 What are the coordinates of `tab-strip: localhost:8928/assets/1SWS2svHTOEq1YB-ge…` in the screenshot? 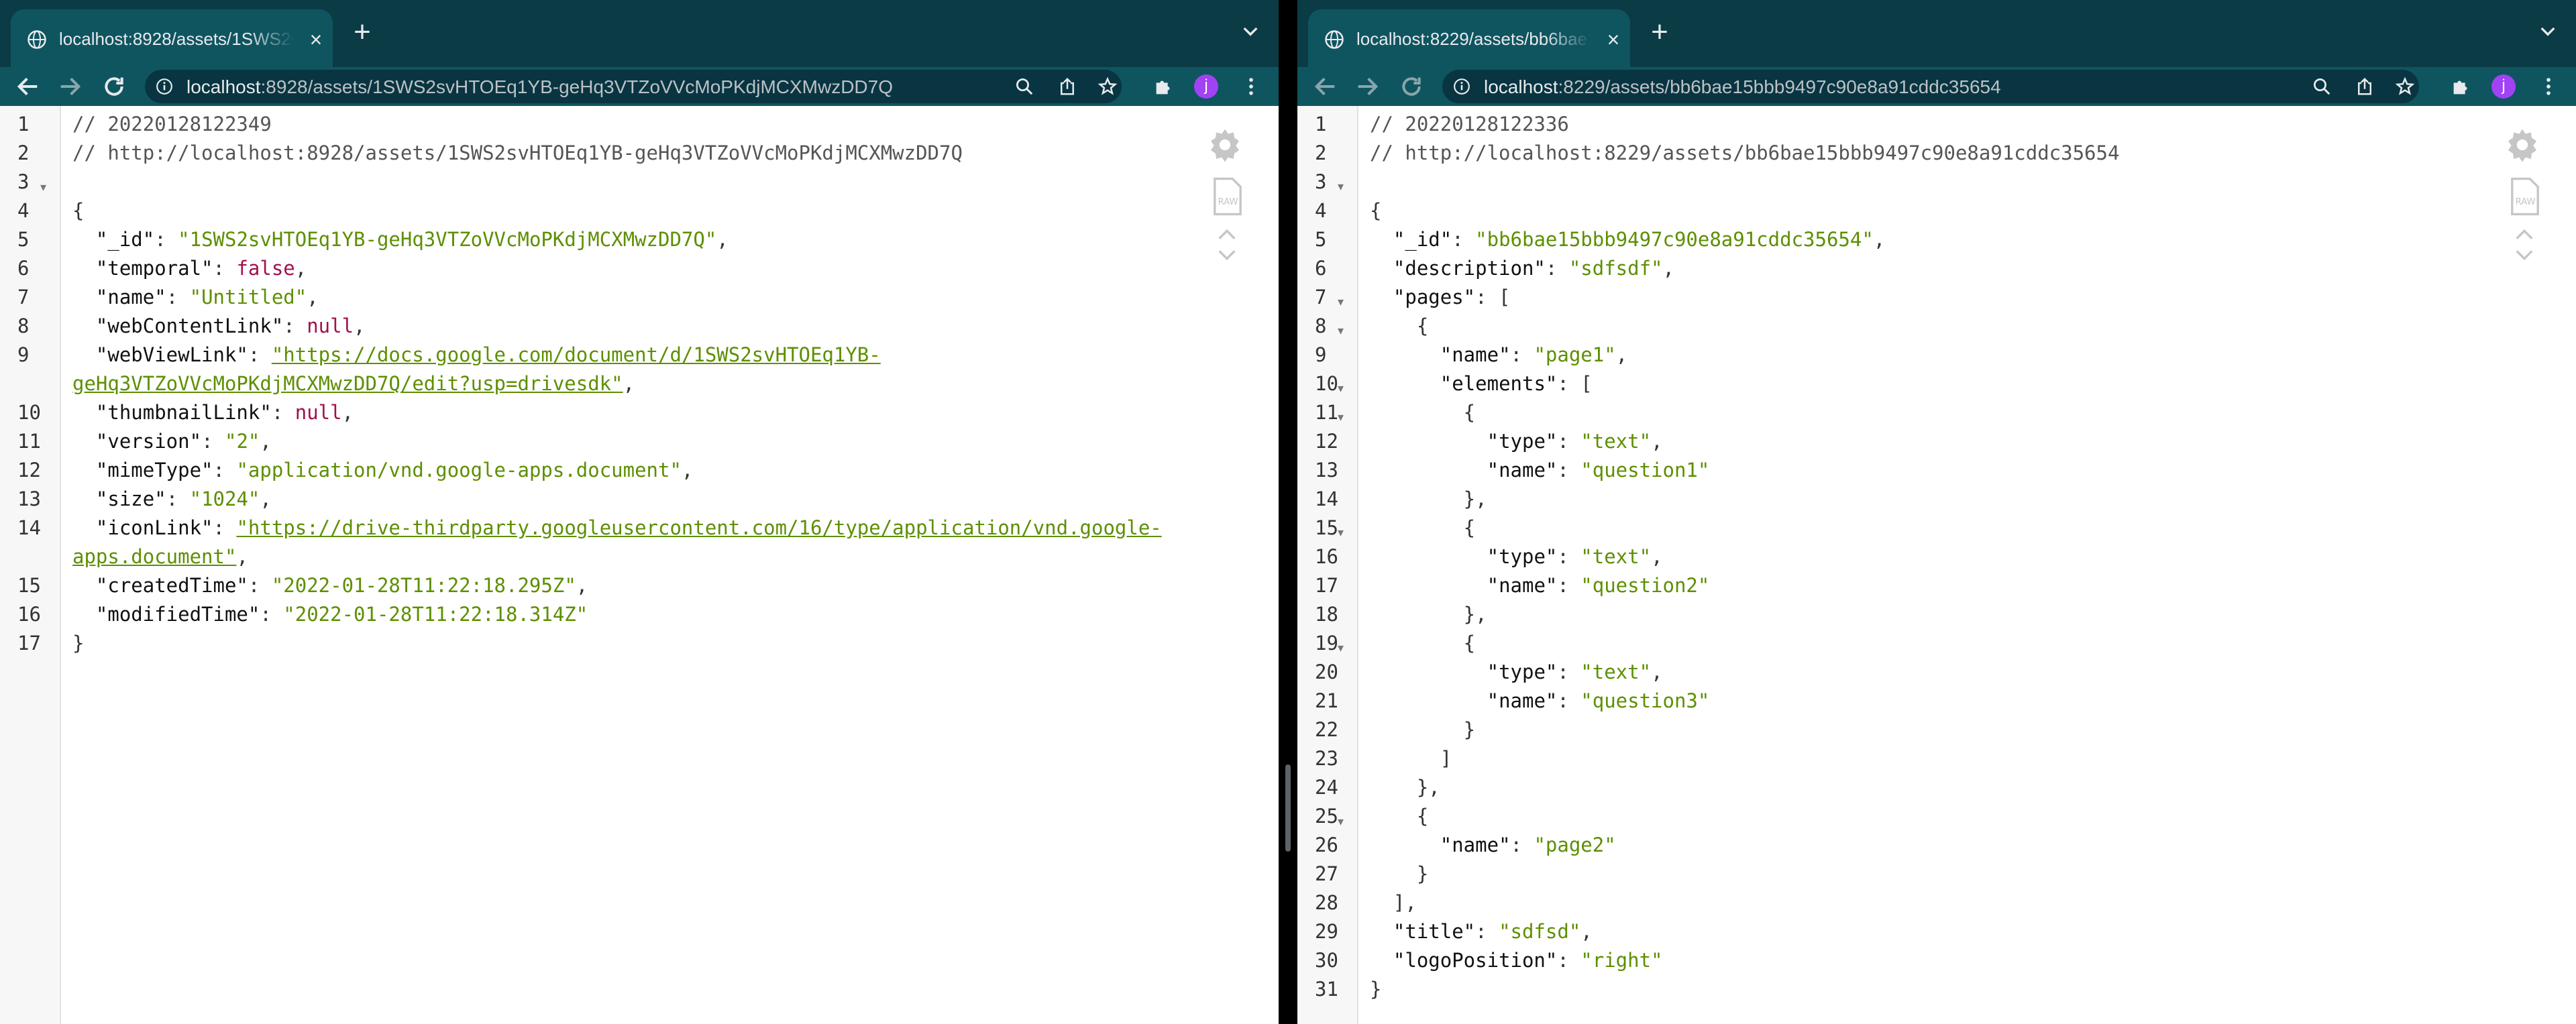 It's located at (639, 33).